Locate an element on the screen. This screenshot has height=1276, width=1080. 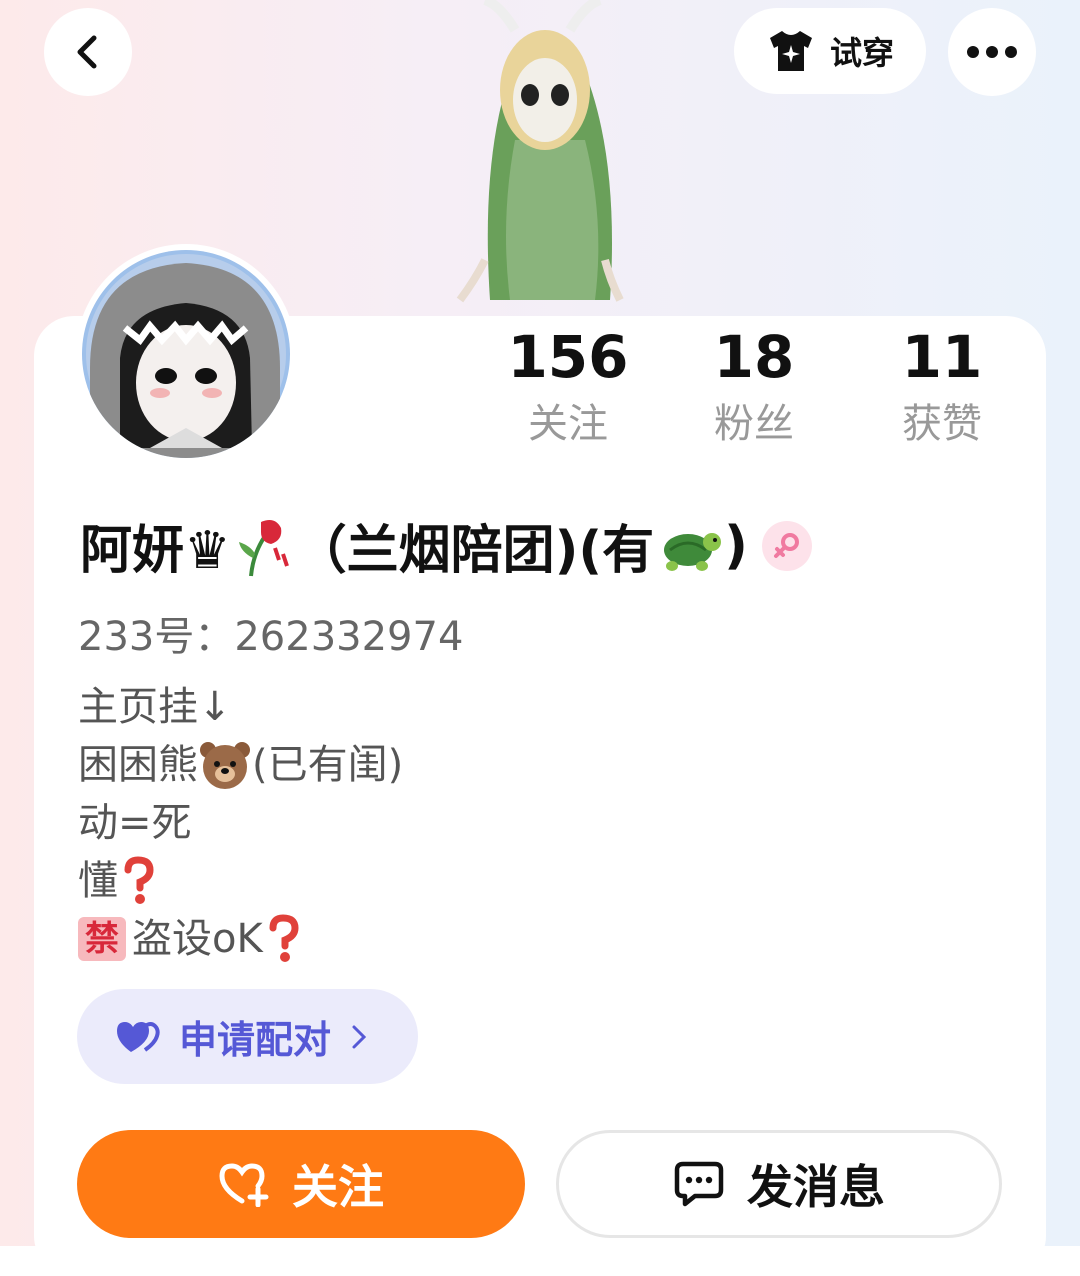
prohibited-badge: 禁 is located at coordinates (102, 939).